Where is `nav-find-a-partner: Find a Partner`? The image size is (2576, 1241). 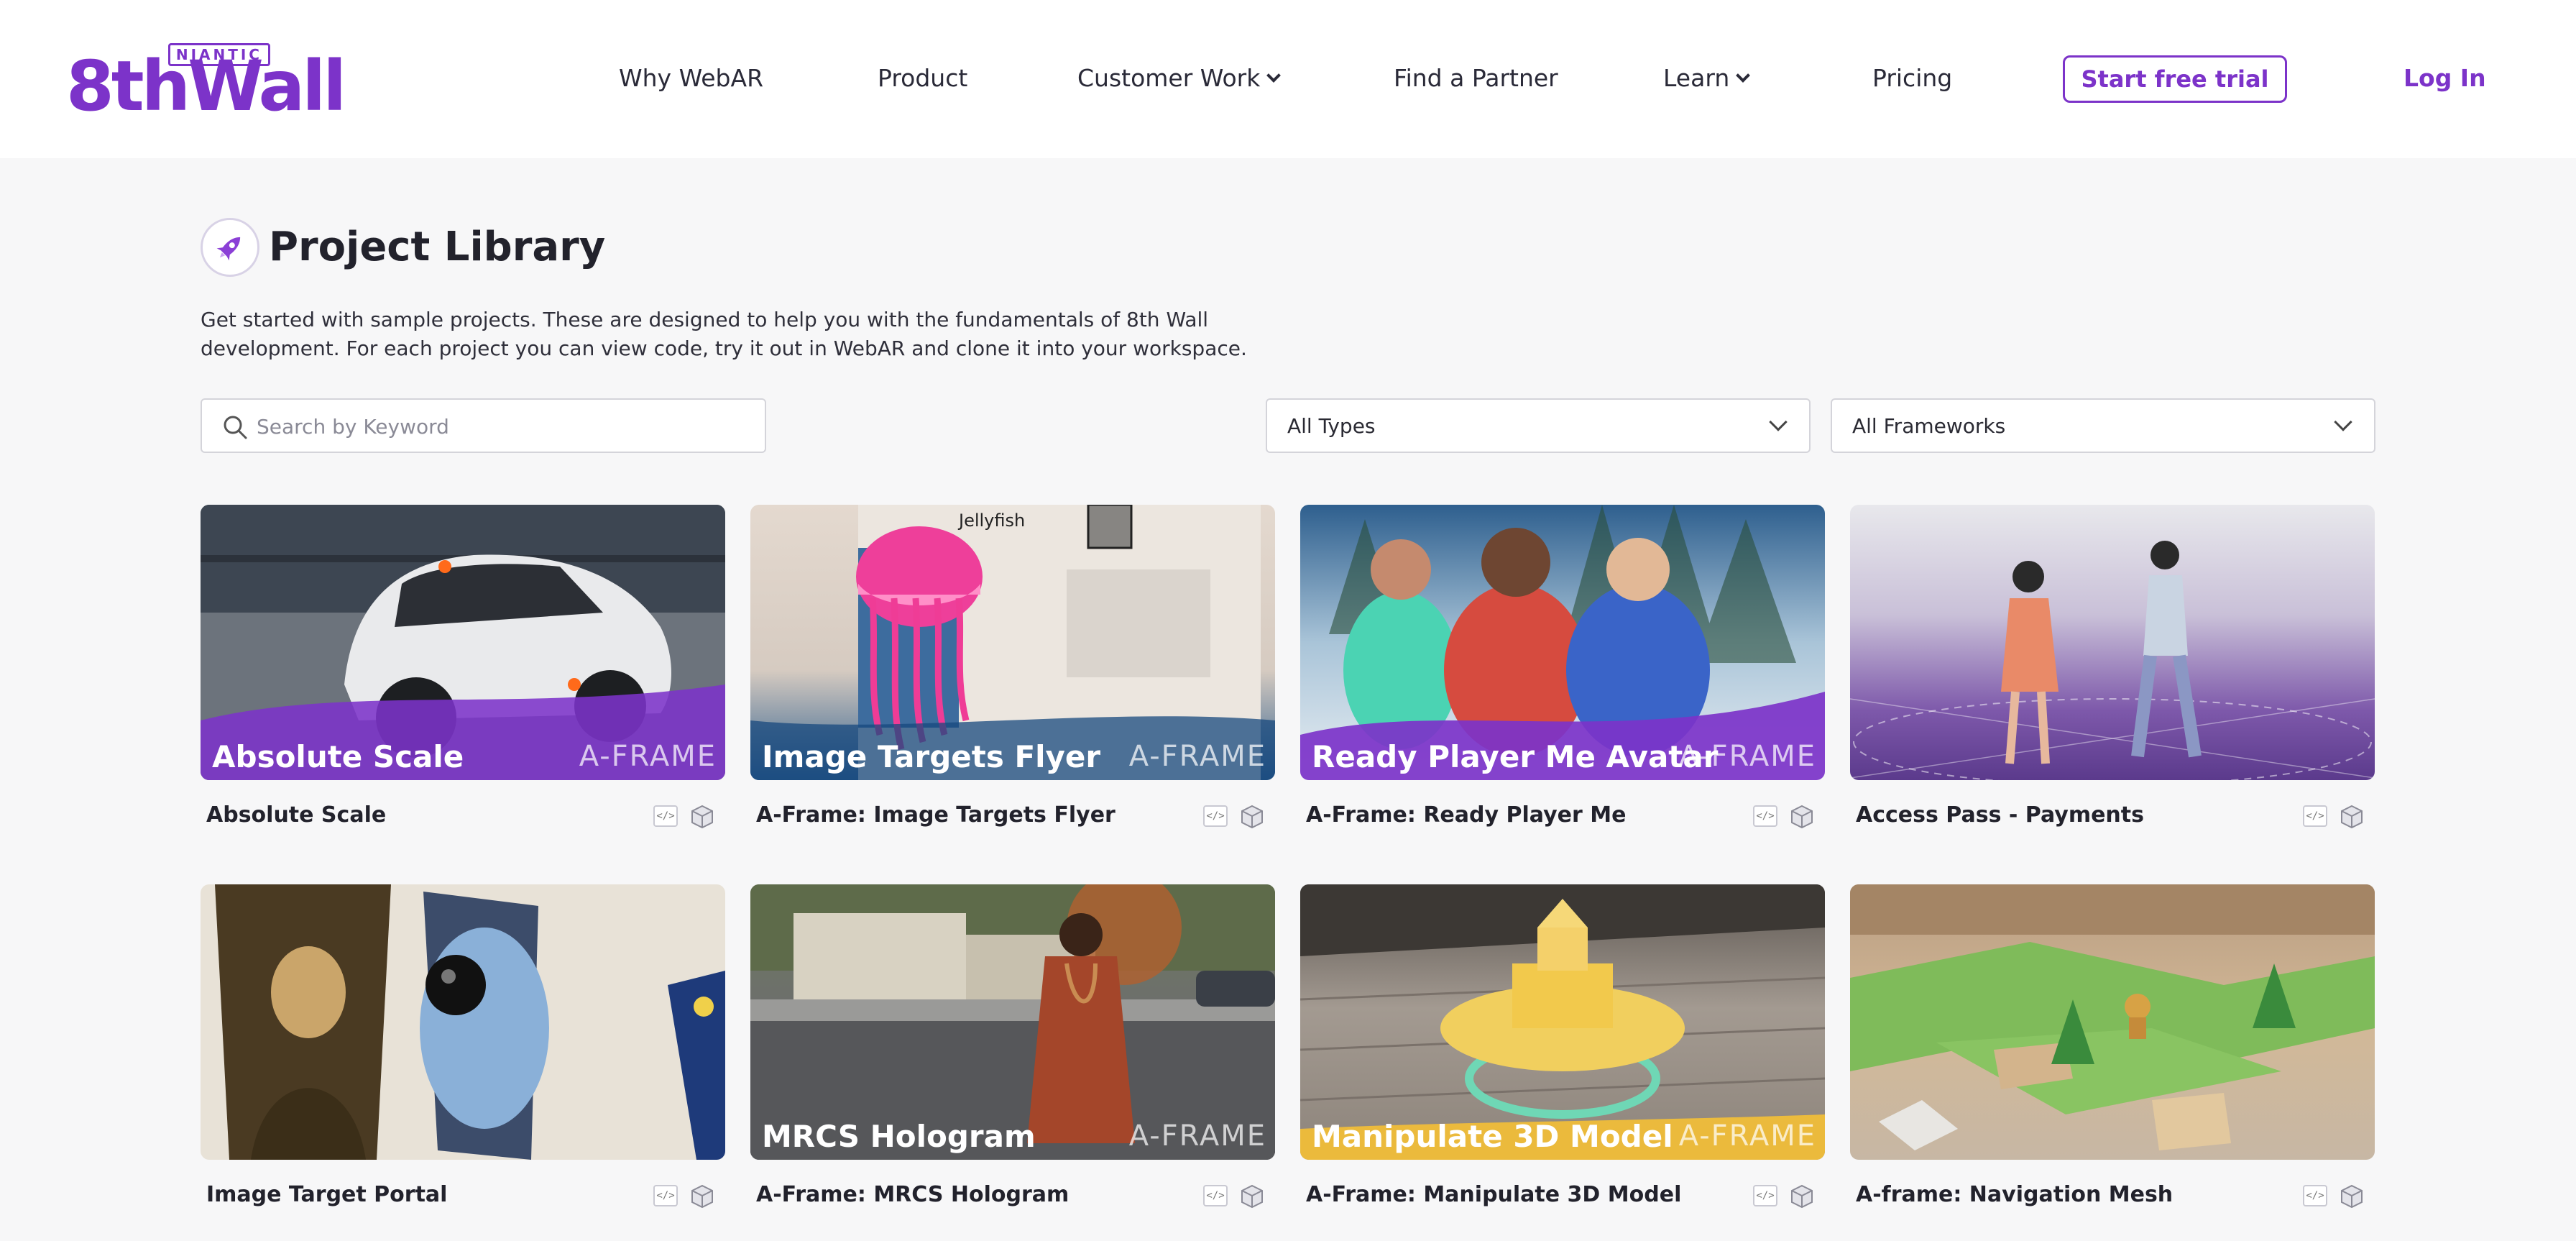 nav-find-a-partner: Find a Partner is located at coordinates (1476, 78).